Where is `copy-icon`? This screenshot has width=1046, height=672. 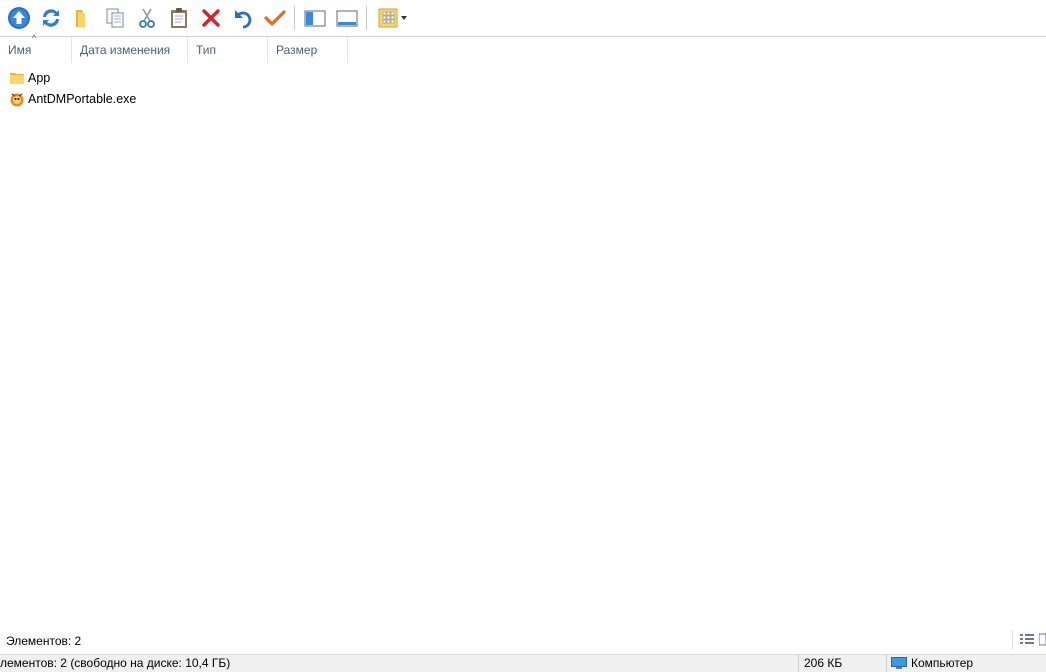 copy-icon is located at coordinates (115, 18).